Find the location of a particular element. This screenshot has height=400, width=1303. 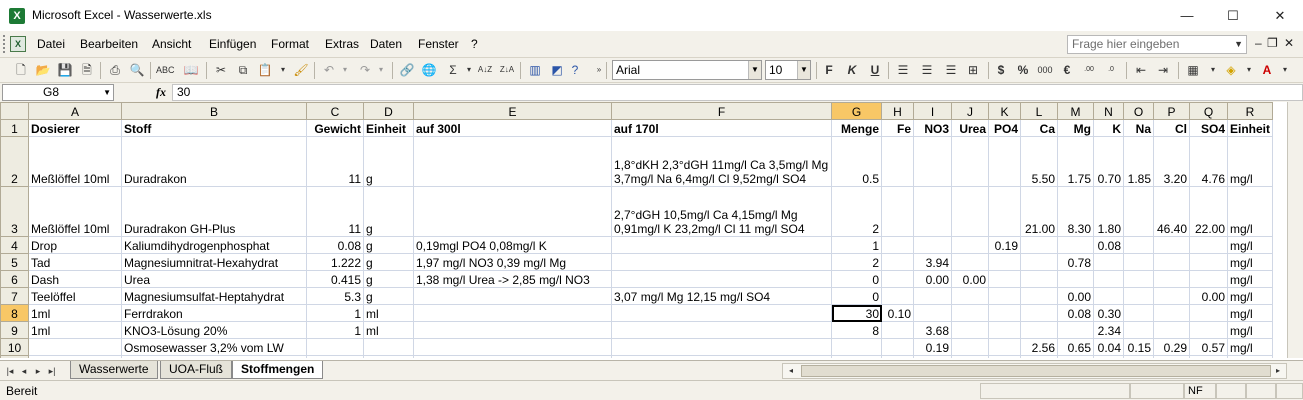

cell-m4 is located at coordinates (1075, 245).